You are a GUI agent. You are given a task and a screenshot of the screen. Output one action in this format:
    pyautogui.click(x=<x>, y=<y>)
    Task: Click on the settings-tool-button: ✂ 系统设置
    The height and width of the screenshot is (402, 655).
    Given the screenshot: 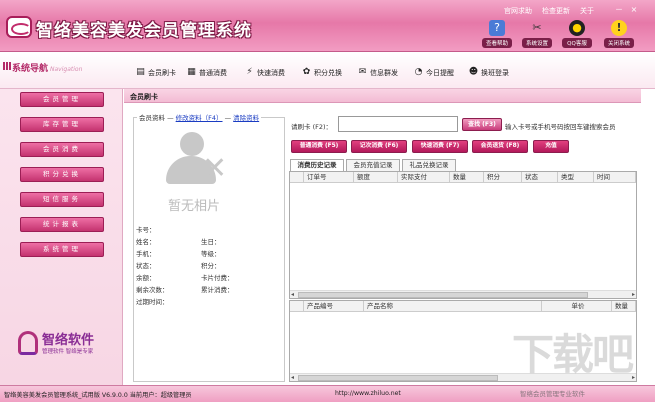 What is the action you would take?
    pyautogui.click(x=537, y=35)
    